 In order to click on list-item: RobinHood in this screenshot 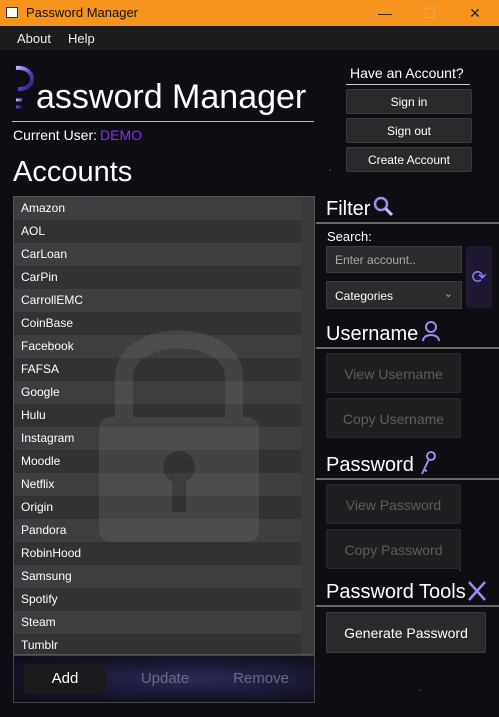, I will do `click(157, 553)`.